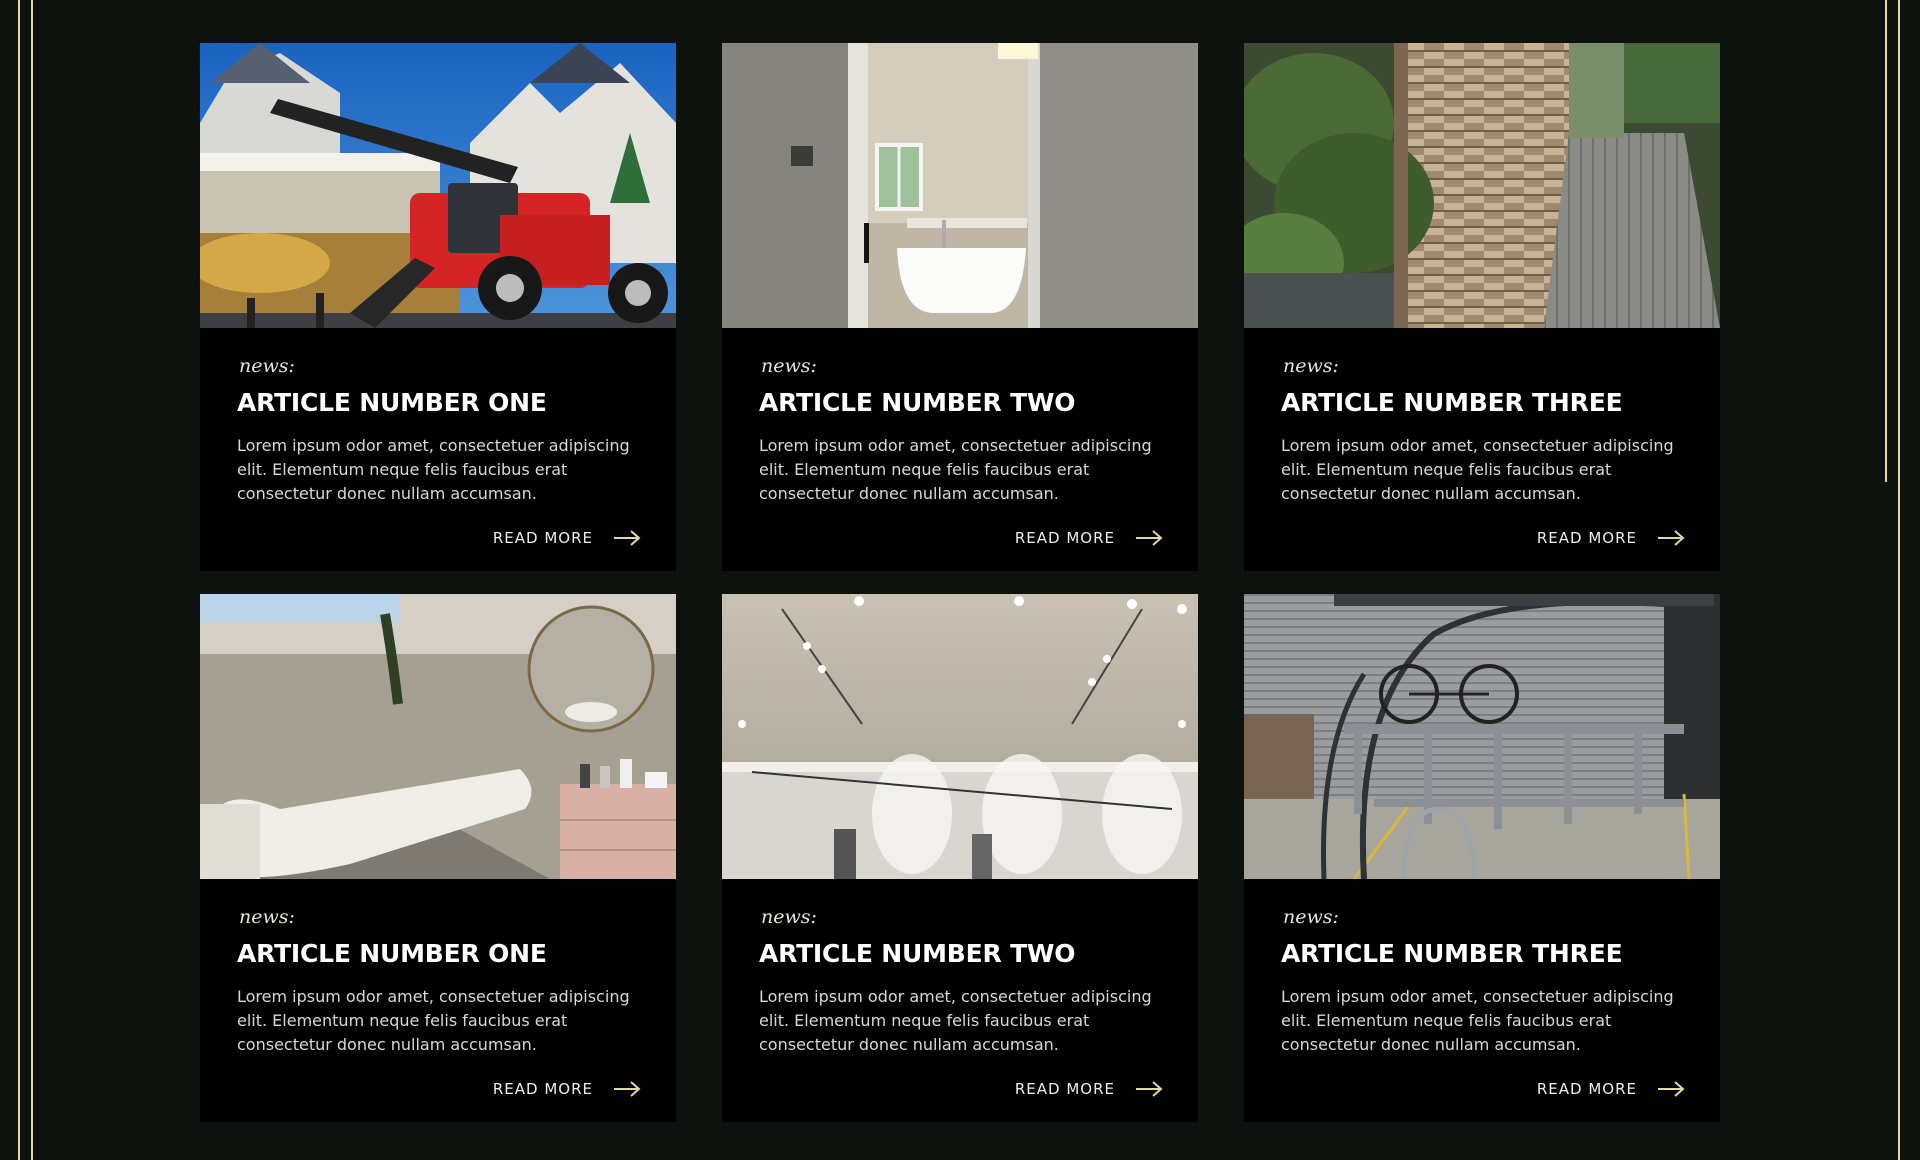 The image size is (1920, 1160). Describe the element at coordinates (1899, 580) in the screenshot. I see `frame-line-right-outer` at that location.